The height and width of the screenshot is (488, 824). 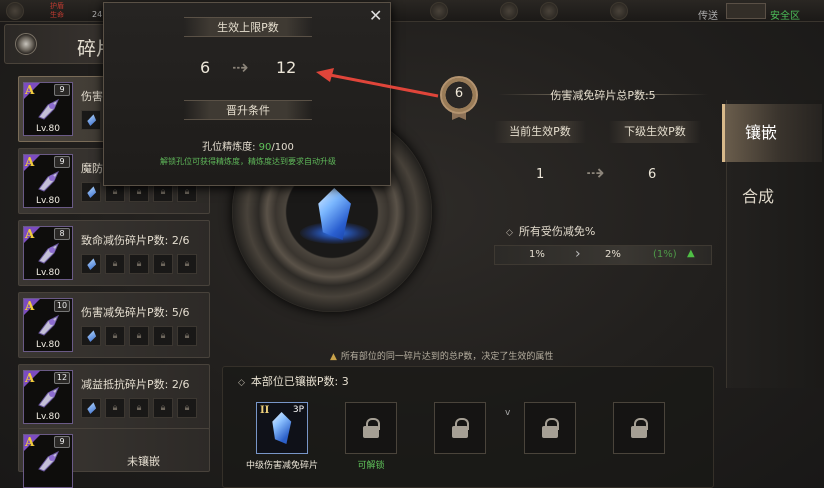 I want to click on refinement-hint: 解锁孔位可获得精炼度，精炼度达到要求自动升级, so click(x=248, y=161).